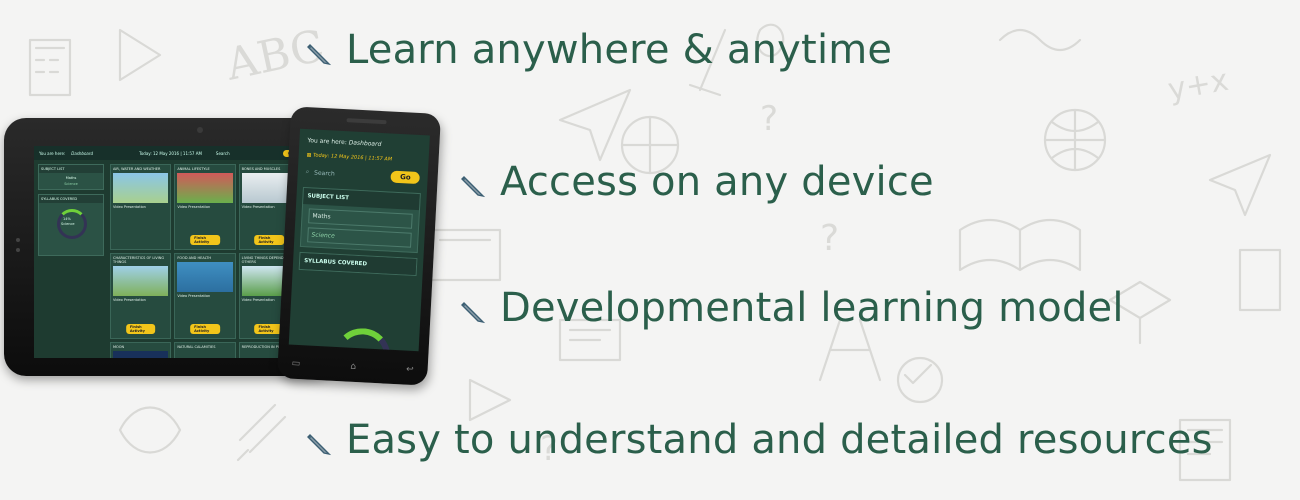 This screenshot has height=500, width=1300. I want to click on search-icon: ⌕, so click(307, 172).